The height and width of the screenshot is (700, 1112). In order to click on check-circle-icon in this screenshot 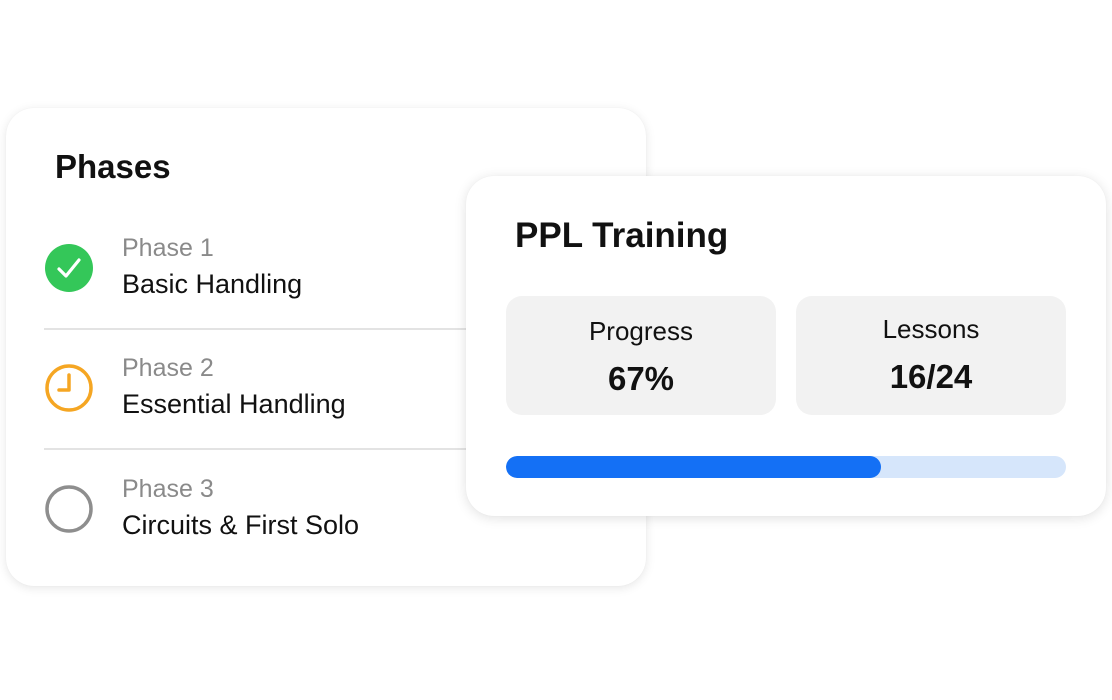, I will do `click(69, 268)`.